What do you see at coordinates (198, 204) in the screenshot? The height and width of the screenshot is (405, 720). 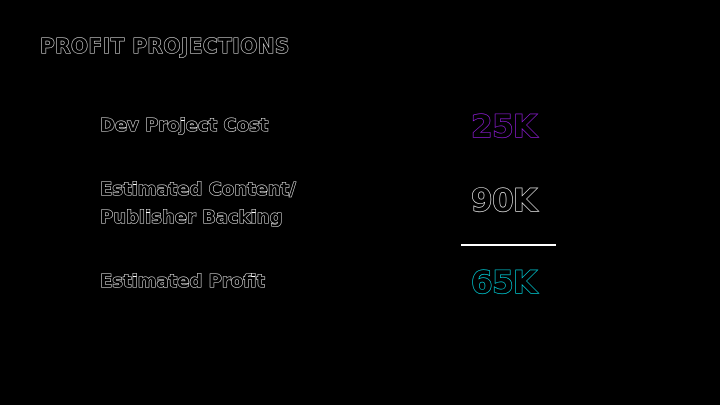 I see `publisher-backing-label: Estimated Content/ Publisher Backing` at bounding box center [198, 204].